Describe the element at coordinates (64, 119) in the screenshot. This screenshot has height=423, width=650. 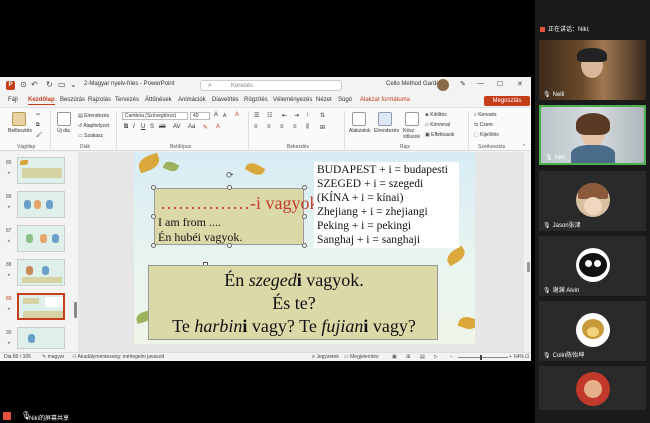
I see `new-slide-icon` at that location.